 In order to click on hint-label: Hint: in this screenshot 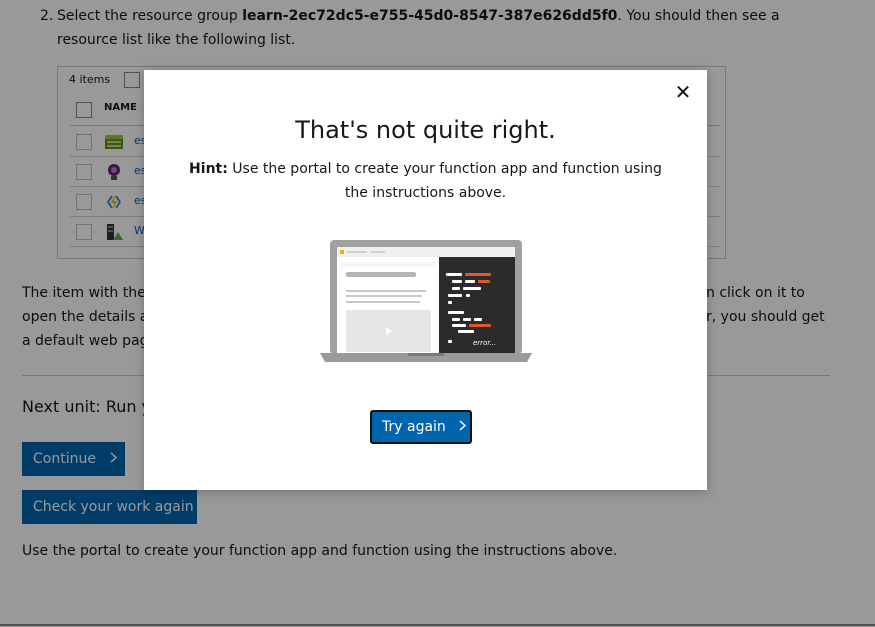, I will do `click(208, 169)`.